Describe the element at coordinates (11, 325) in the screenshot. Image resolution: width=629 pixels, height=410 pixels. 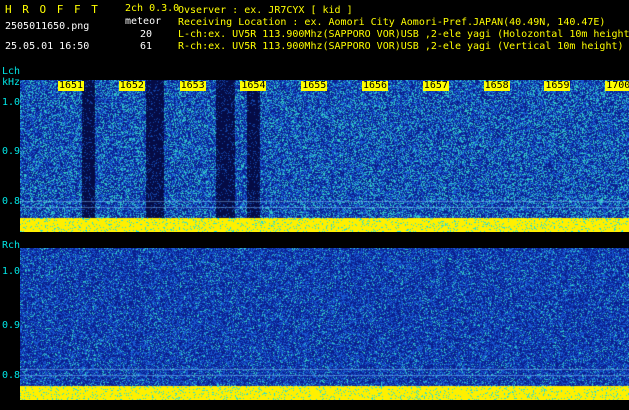
I see `rch-ytick-0-9: 0.9` at that location.